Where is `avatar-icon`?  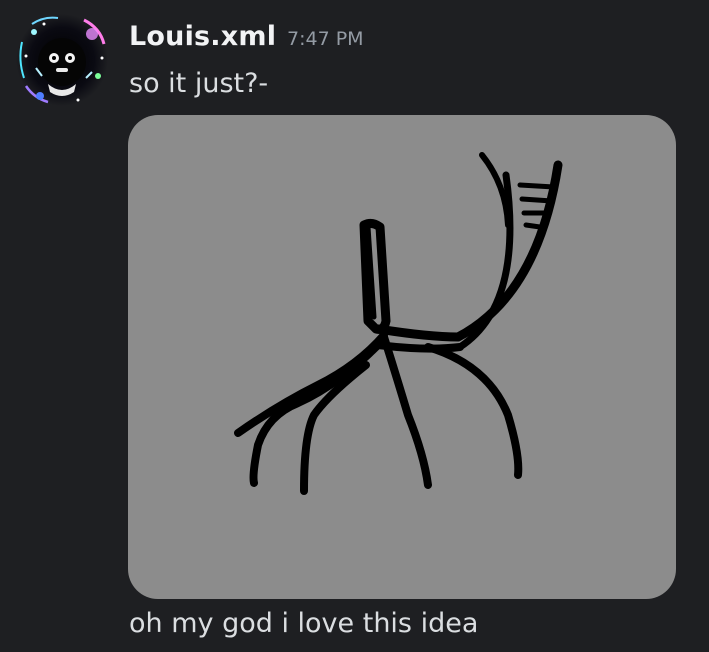 avatar-icon is located at coordinates (62, 60).